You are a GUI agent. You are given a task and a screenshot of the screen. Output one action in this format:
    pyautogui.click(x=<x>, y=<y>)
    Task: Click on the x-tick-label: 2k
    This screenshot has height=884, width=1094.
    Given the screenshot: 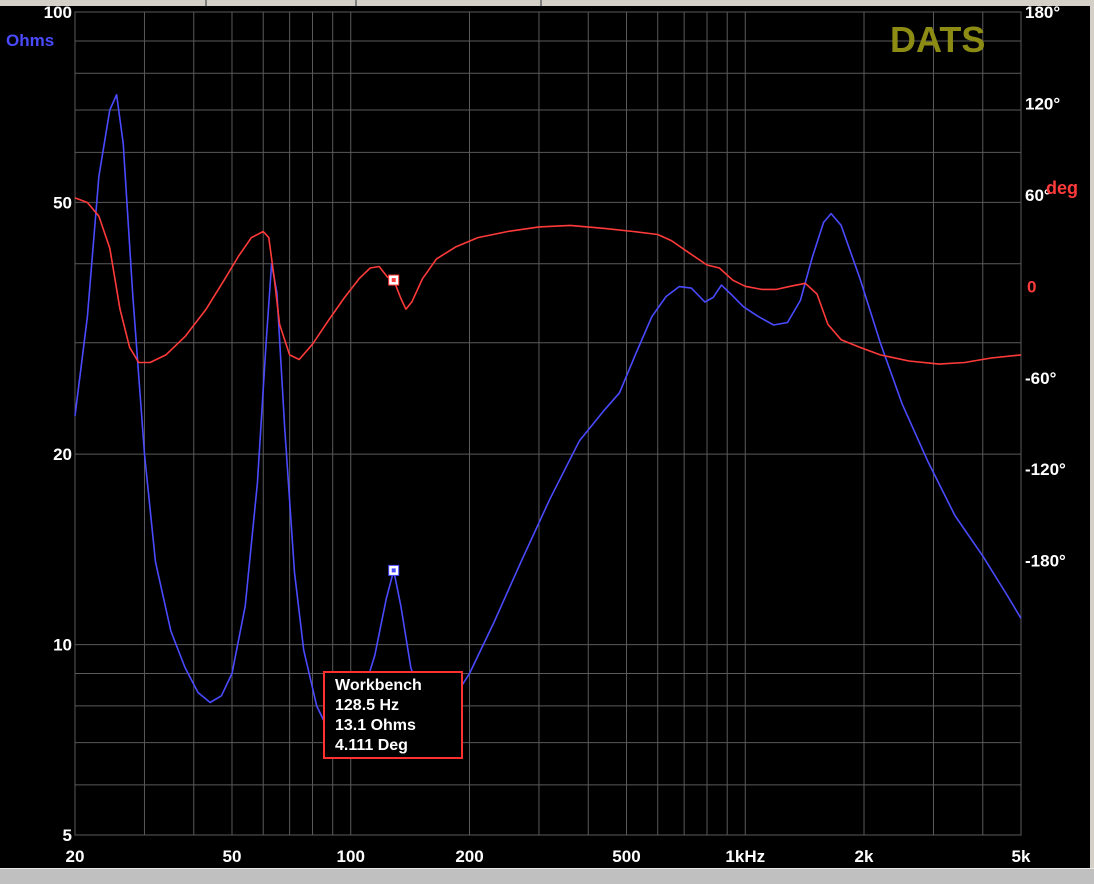 What is the action you would take?
    pyautogui.click(x=864, y=856)
    